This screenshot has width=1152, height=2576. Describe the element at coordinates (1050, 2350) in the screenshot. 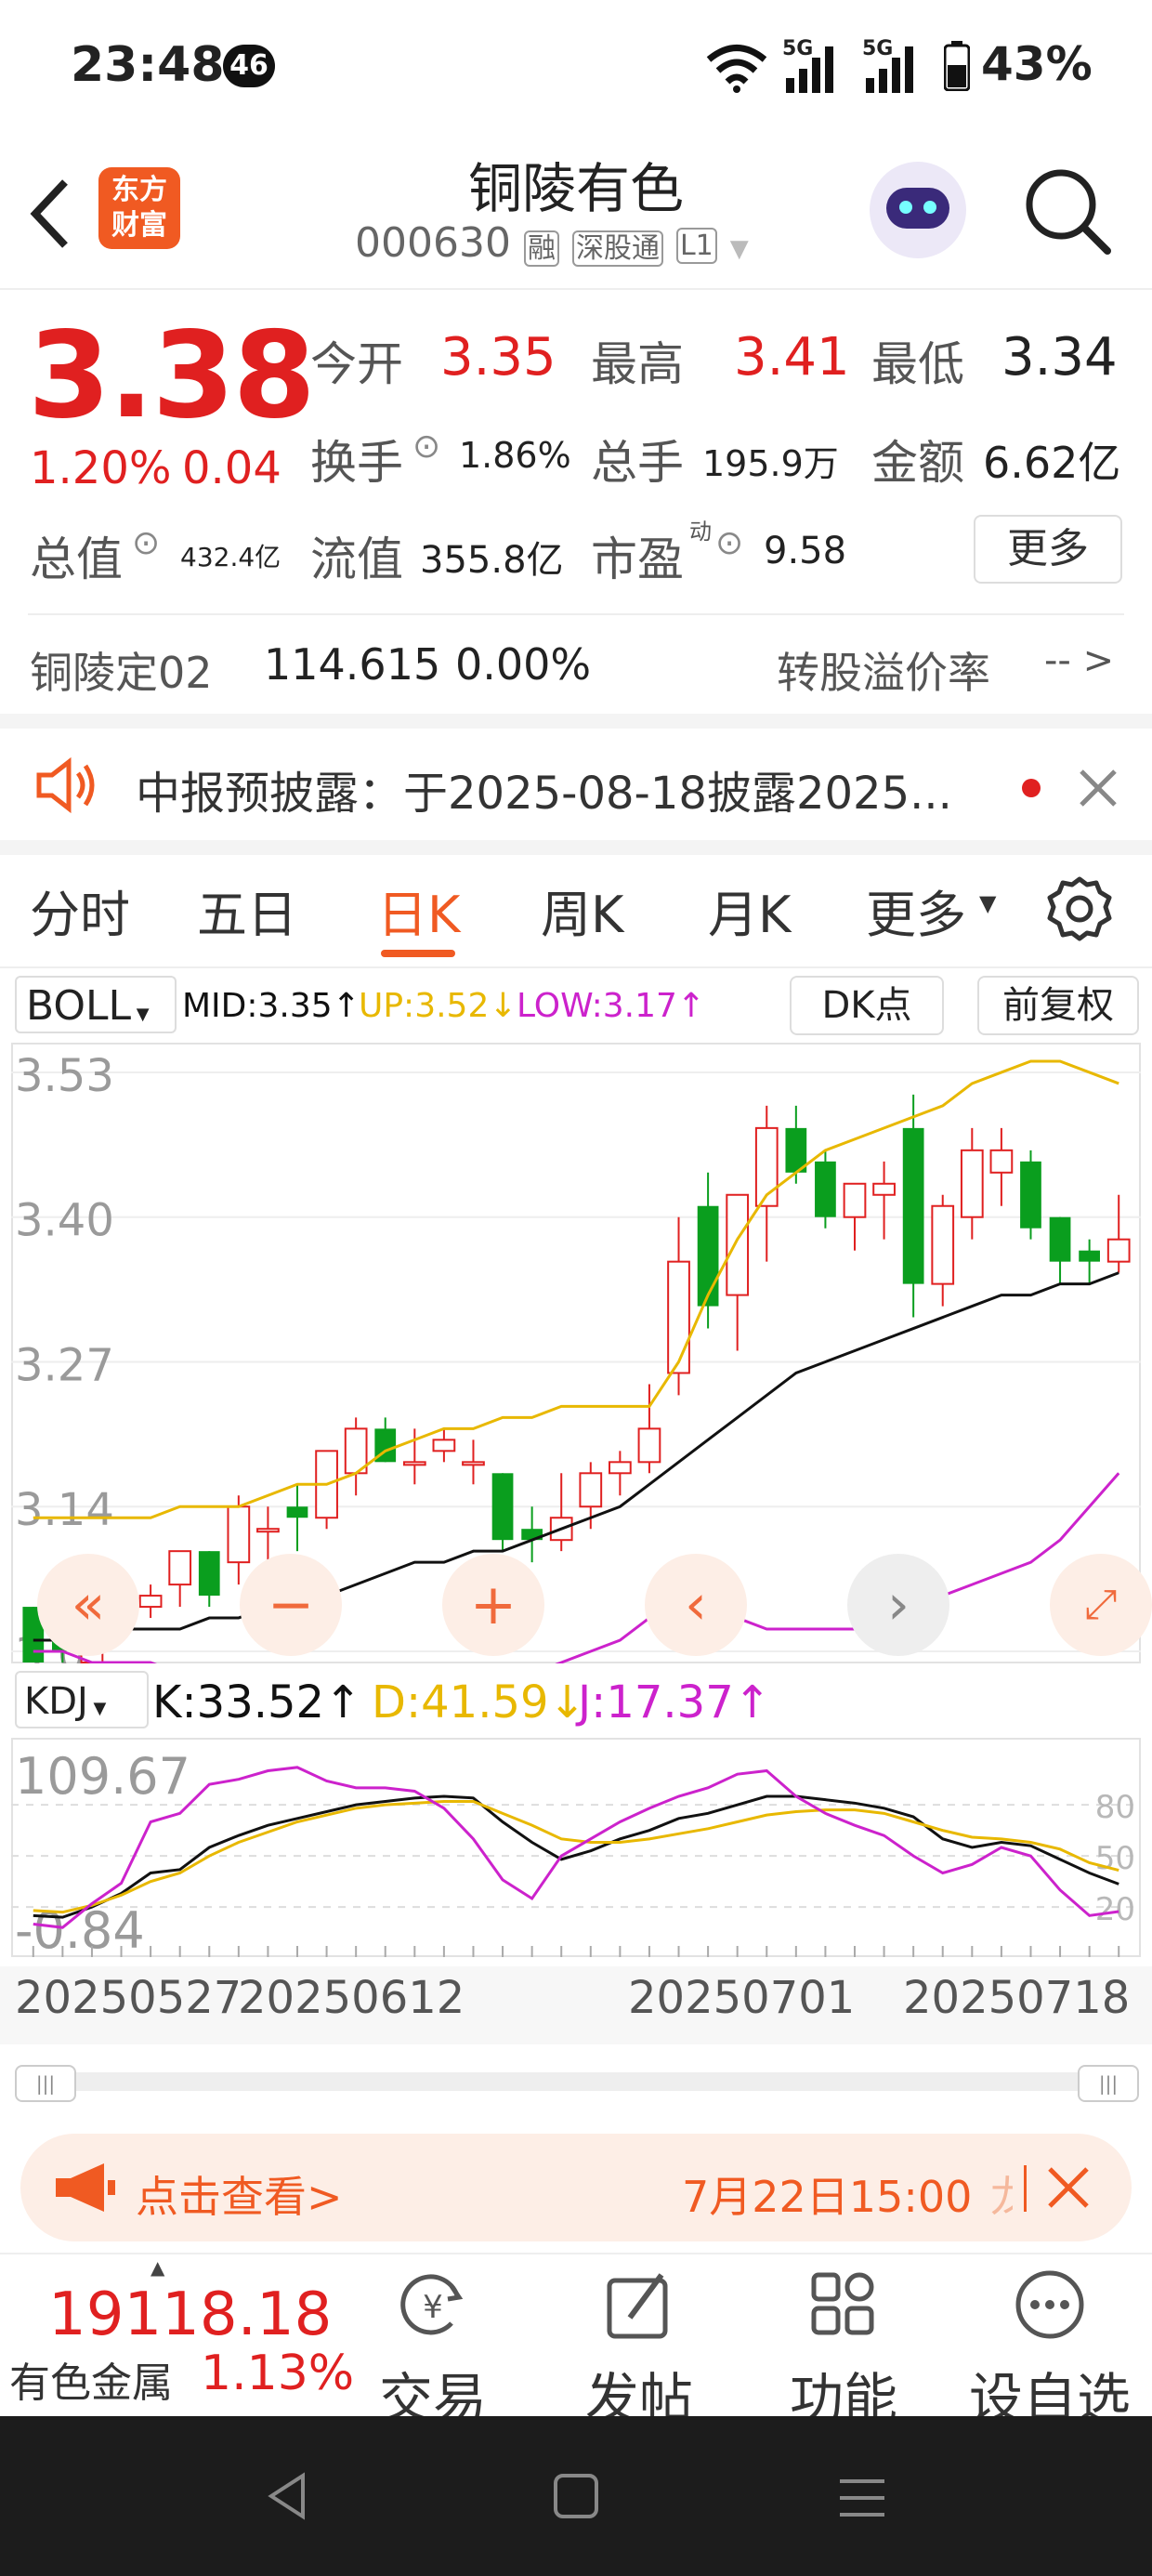

I see `nav-add-watchlist: 设自选` at that location.